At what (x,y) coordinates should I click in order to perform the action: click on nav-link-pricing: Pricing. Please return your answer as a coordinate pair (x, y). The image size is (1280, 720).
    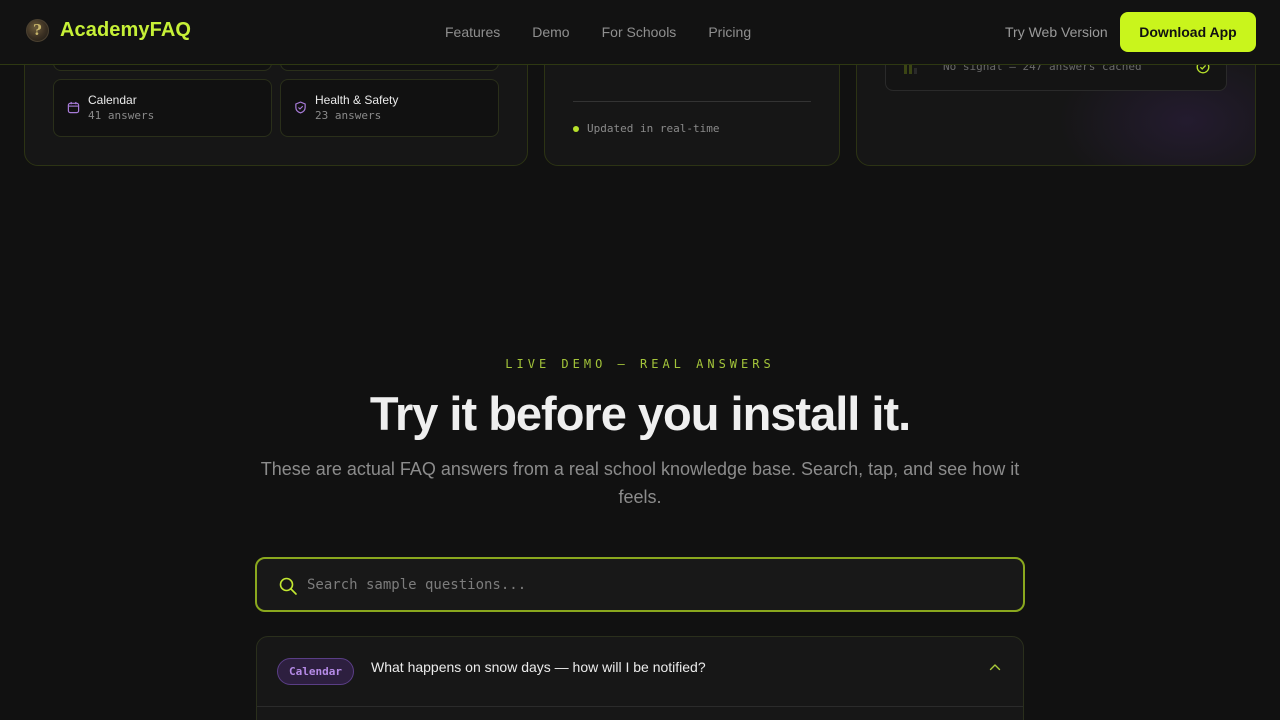
    Looking at the image, I should click on (729, 32).